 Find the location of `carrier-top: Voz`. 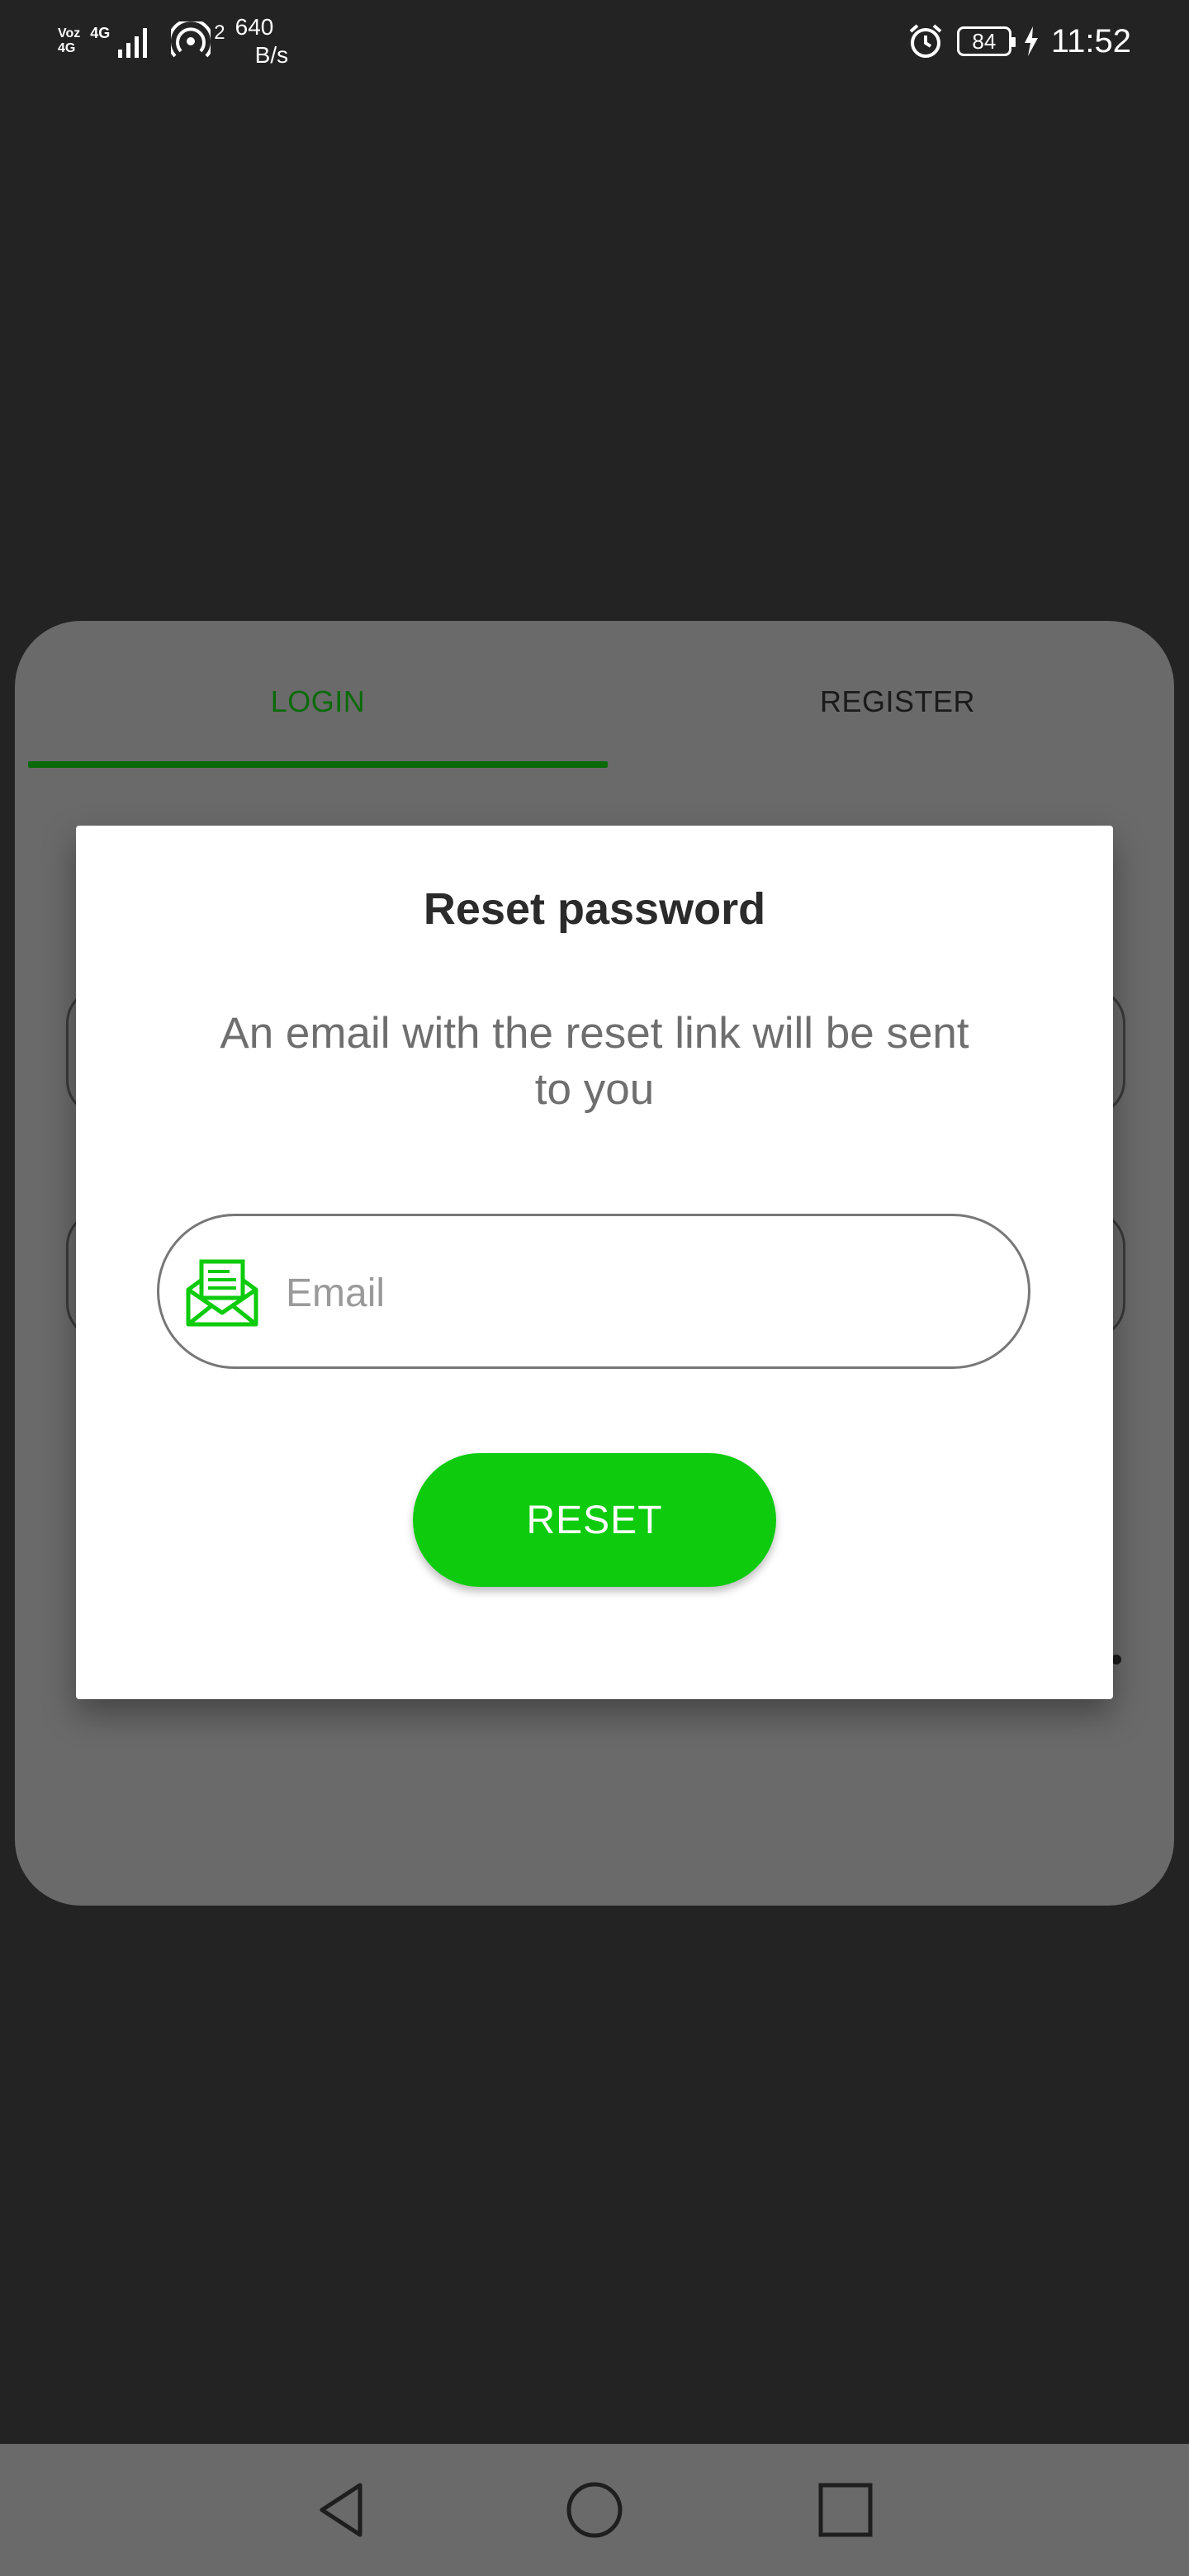

carrier-top: Voz is located at coordinates (69, 33).